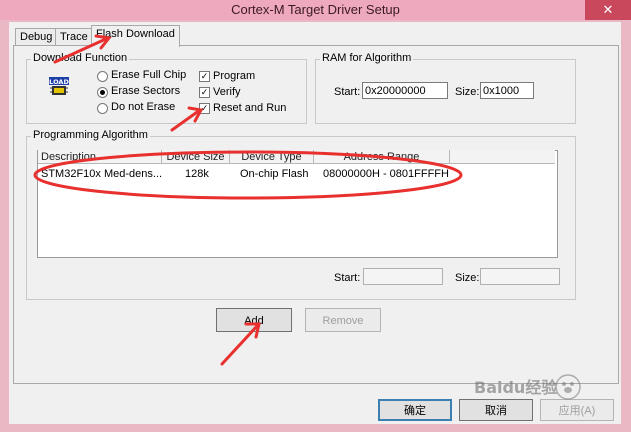  I want to click on ram-start-input: 0x20000000, so click(405, 90).